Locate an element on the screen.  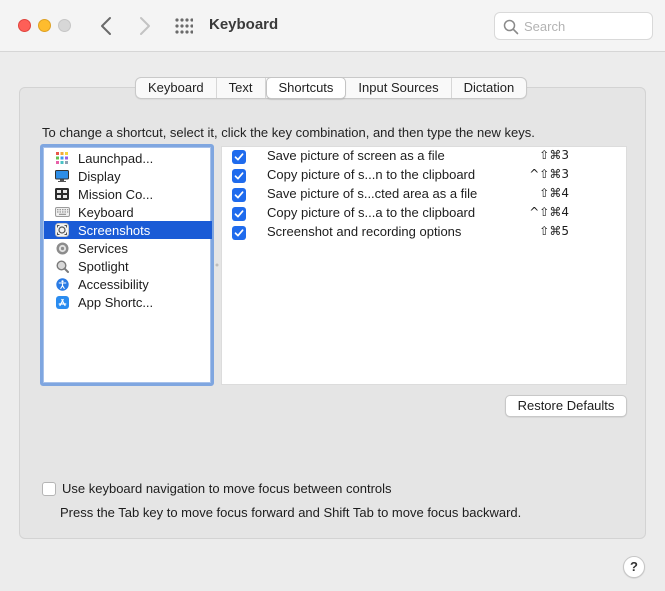
minimize-button is located at coordinates (44, 25).